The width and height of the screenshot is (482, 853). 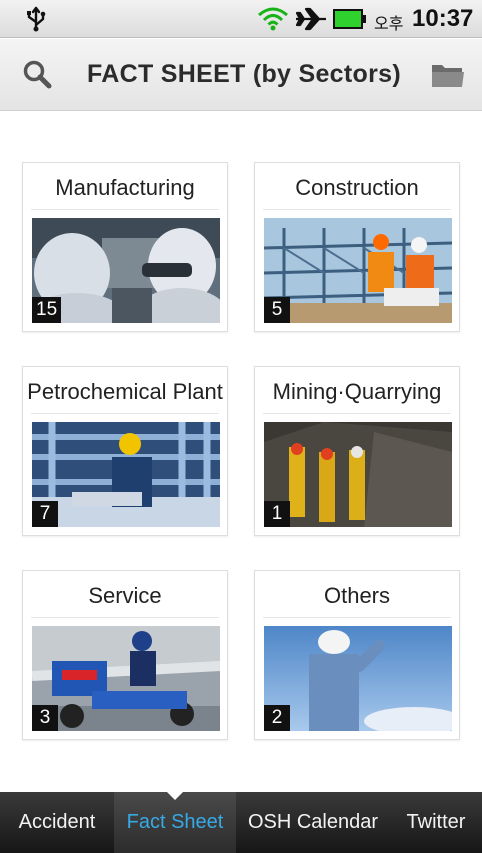 I want to click on sector-count-badge: 1, so click(x=277, y=514).